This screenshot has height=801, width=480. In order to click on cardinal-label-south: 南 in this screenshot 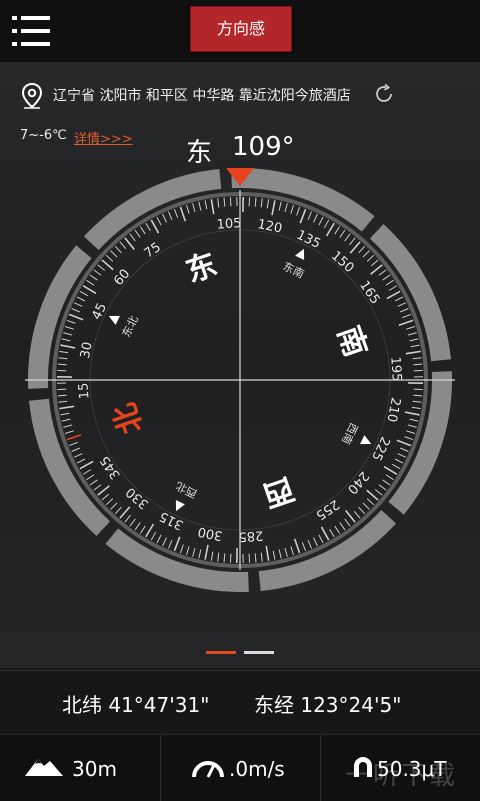, I will do `click(351, 342)`.